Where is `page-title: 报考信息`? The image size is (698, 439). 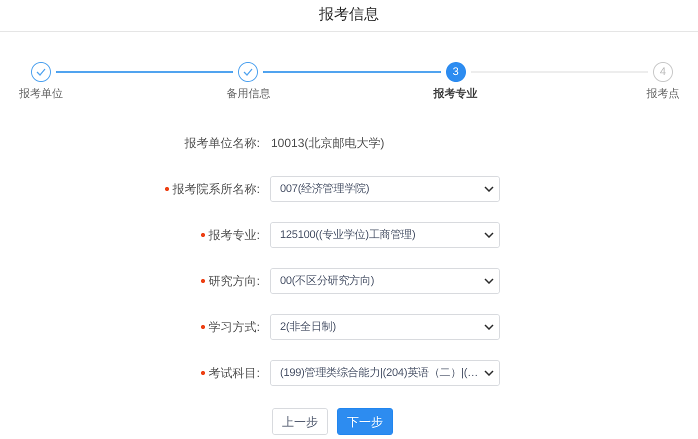
page-title: 报考信息 is located at coordinates (349, 15).